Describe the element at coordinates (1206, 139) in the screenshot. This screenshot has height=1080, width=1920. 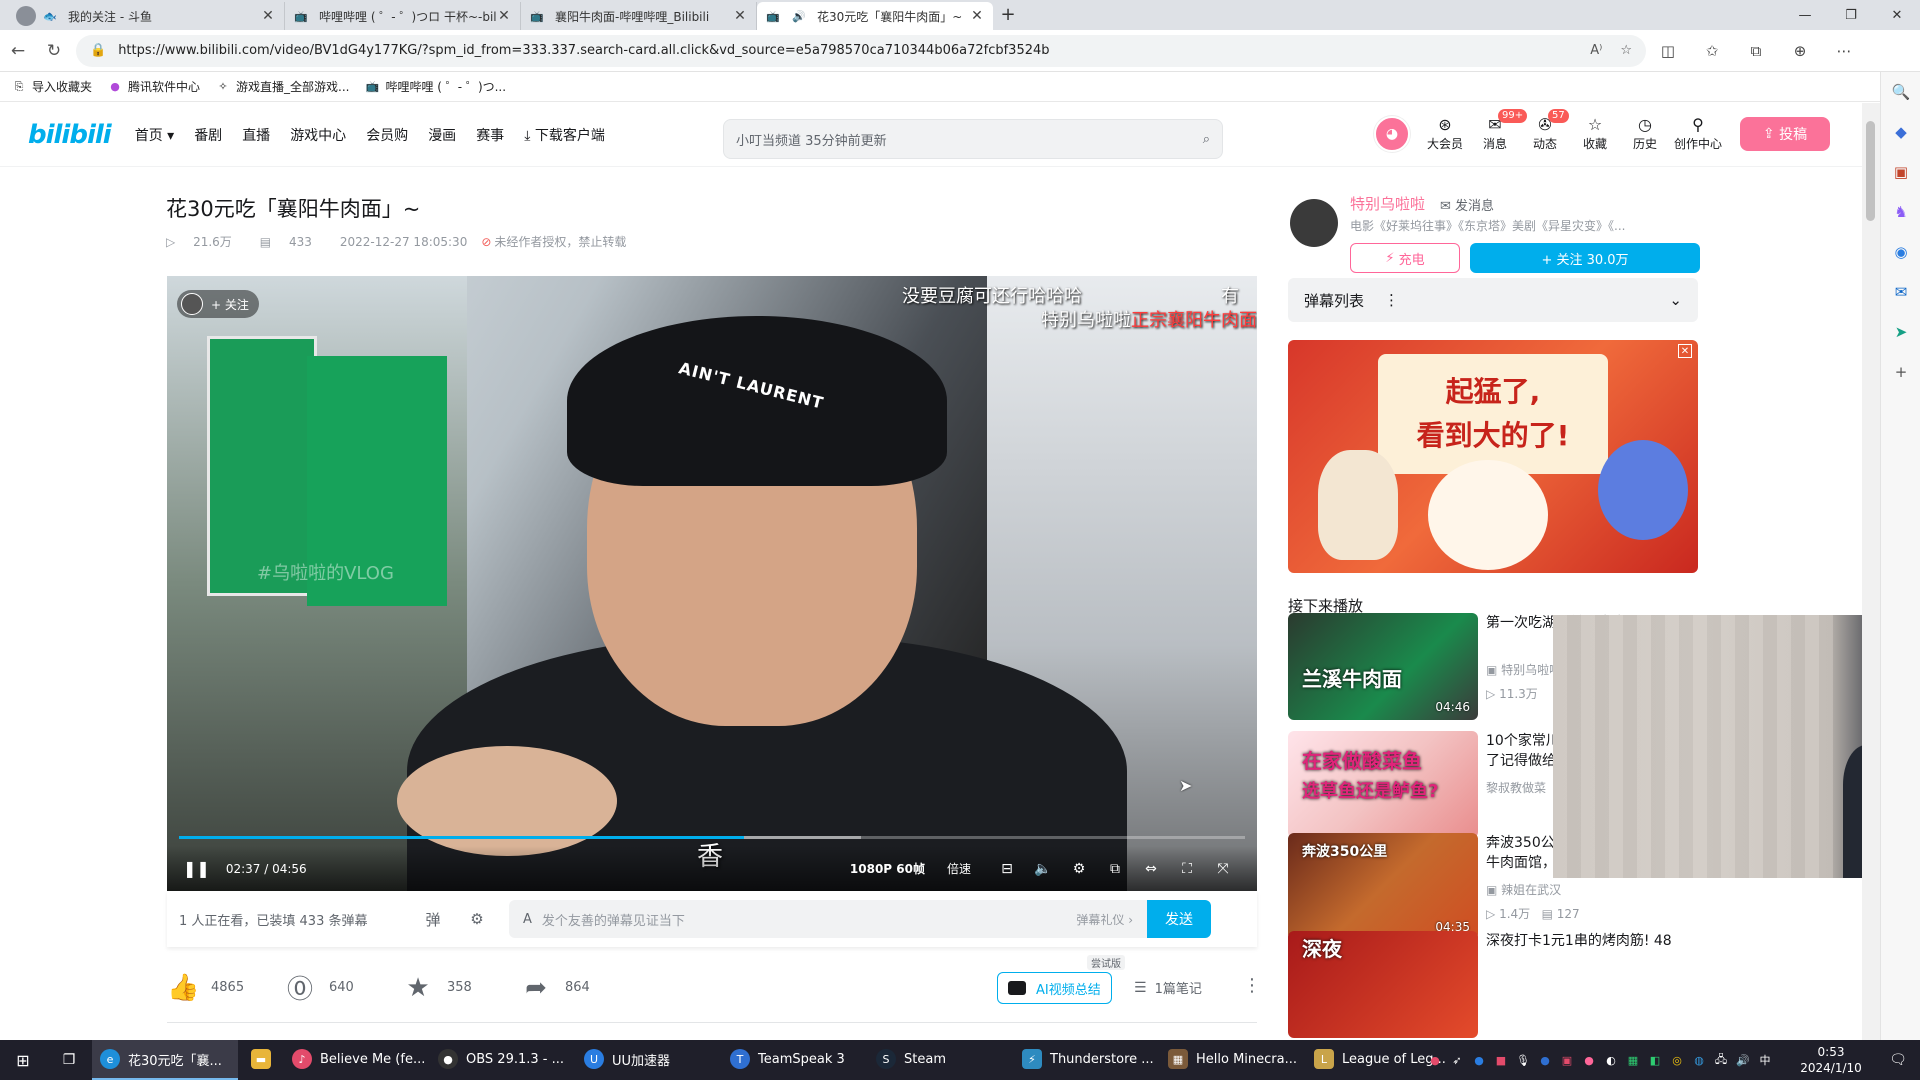
I see `search-icon: ⌕` at that location.